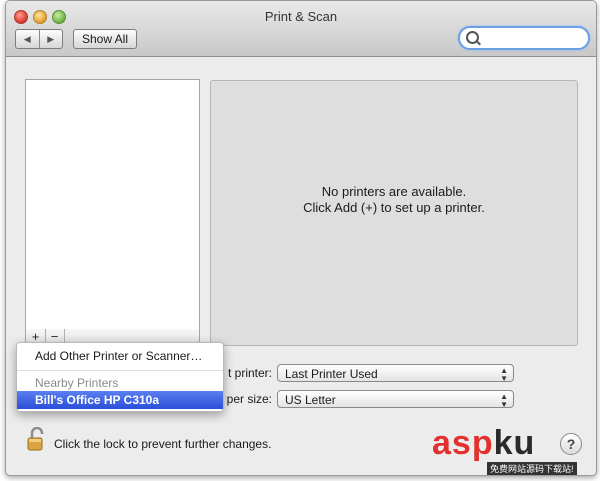  Describe the element at coordinates (472, 37) in the screenshot. I see `search-icon` at that location.